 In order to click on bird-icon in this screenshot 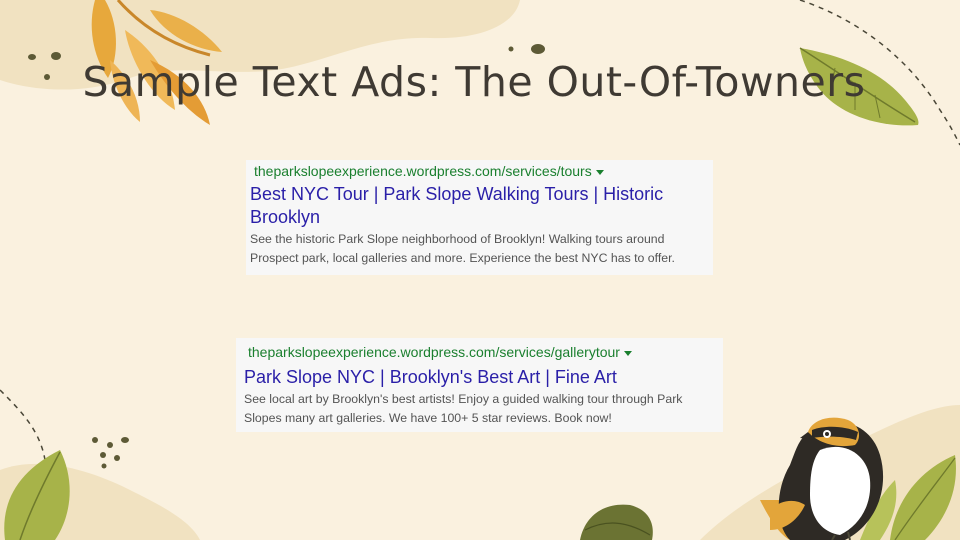, I will do `click(822, 478)`.